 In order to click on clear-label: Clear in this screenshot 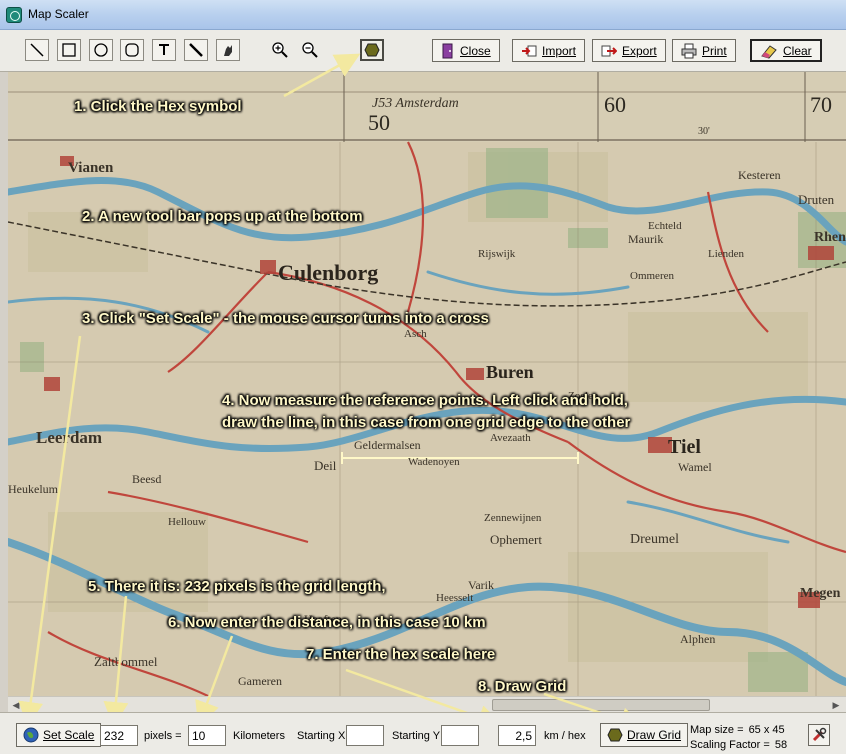, I will do `click(797, 50)`.